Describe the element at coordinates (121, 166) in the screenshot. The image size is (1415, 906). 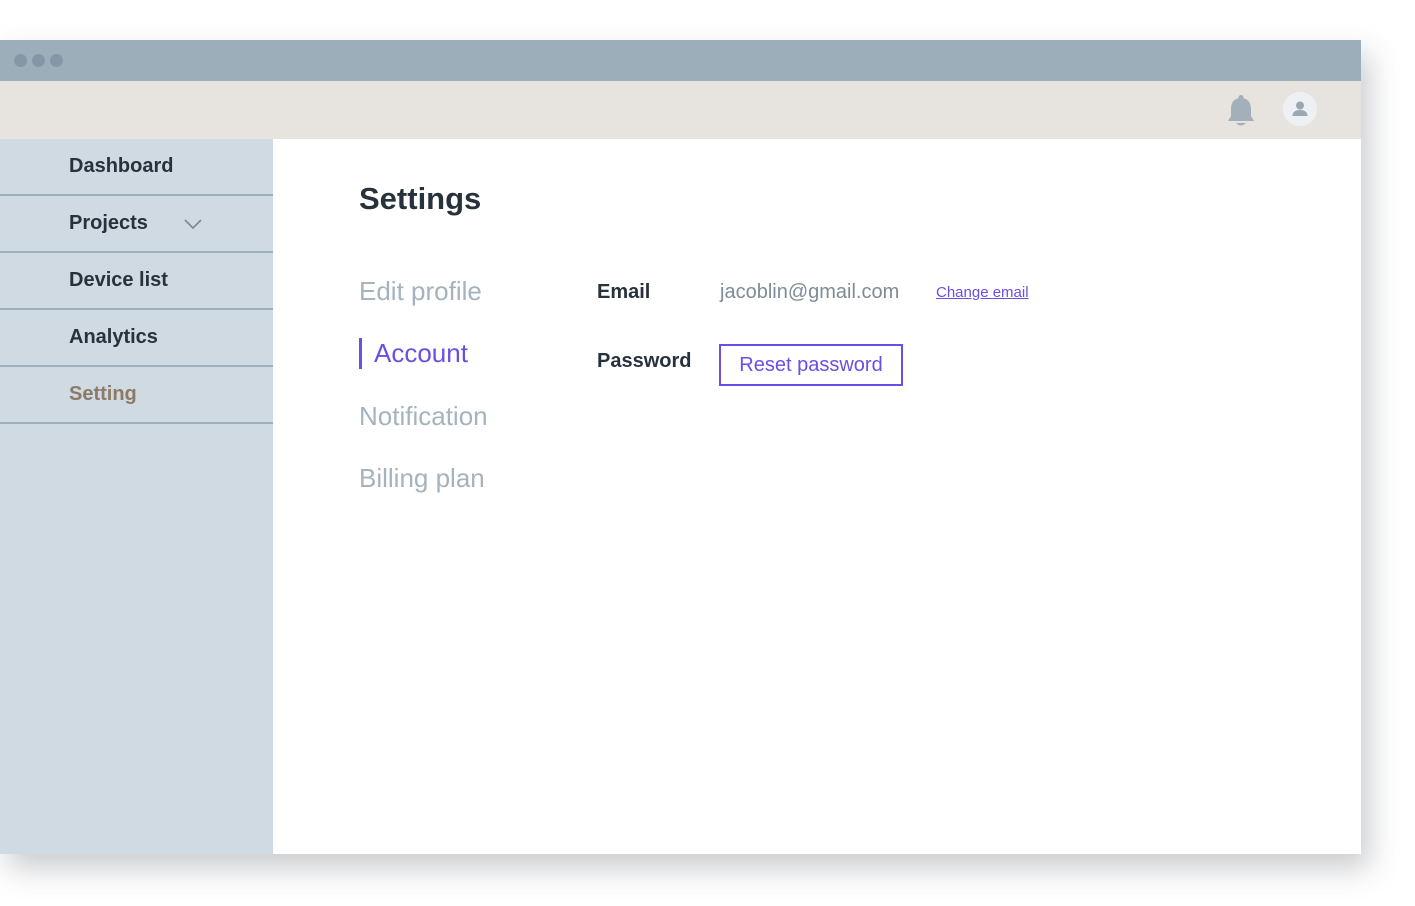
I see `sidebar-item-label: Dashboard` at that location.